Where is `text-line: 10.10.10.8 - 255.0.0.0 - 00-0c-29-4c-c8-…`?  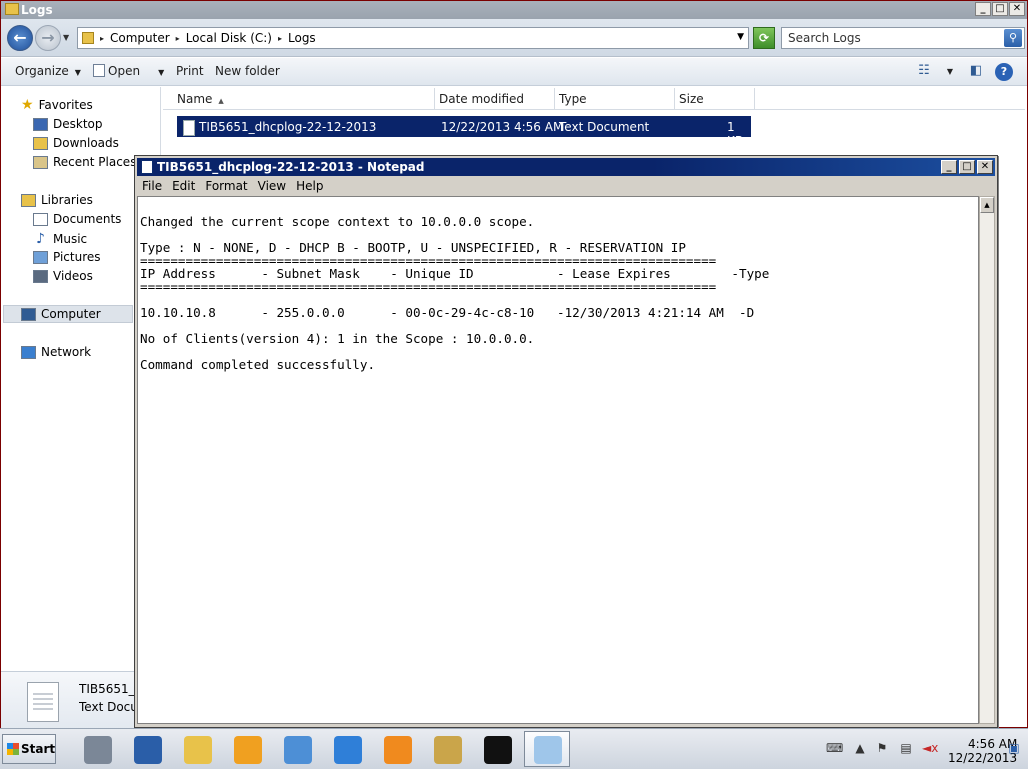 text-line: 10.10.10.8 - 255.0.0.0 - 00-0c-29-4c-c8-… is located at coordinates (447, 312).